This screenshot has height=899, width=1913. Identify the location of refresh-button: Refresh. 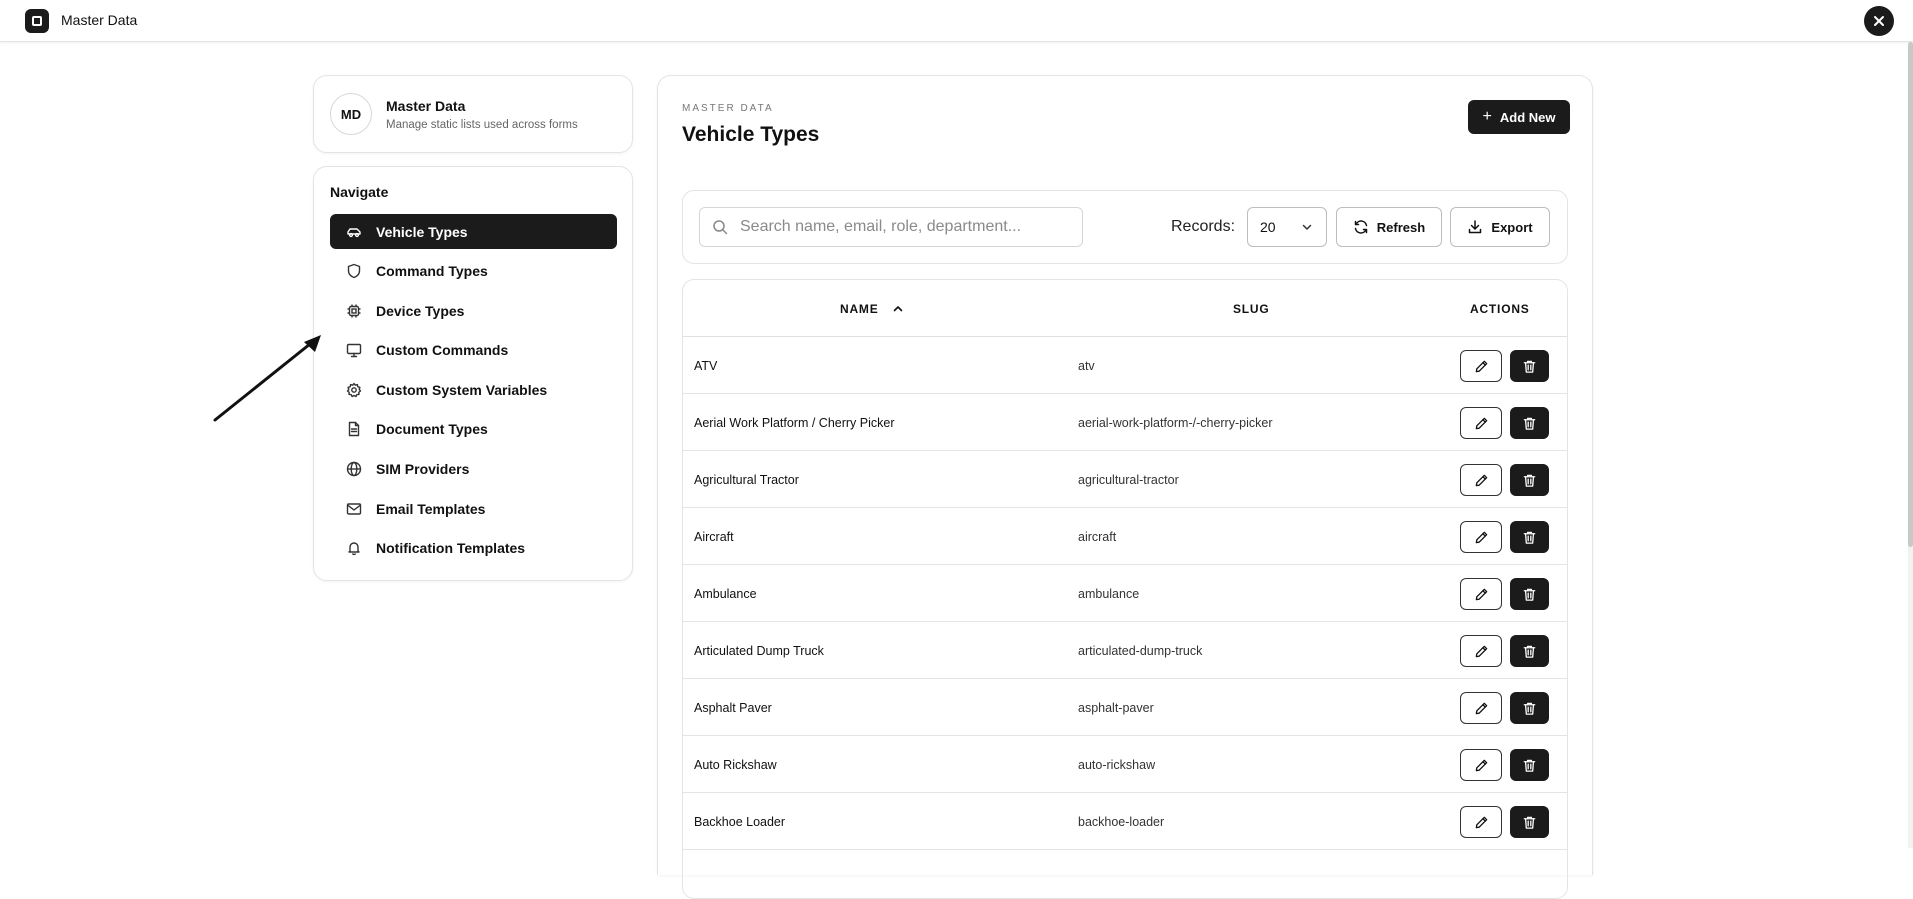
(1389, 227).